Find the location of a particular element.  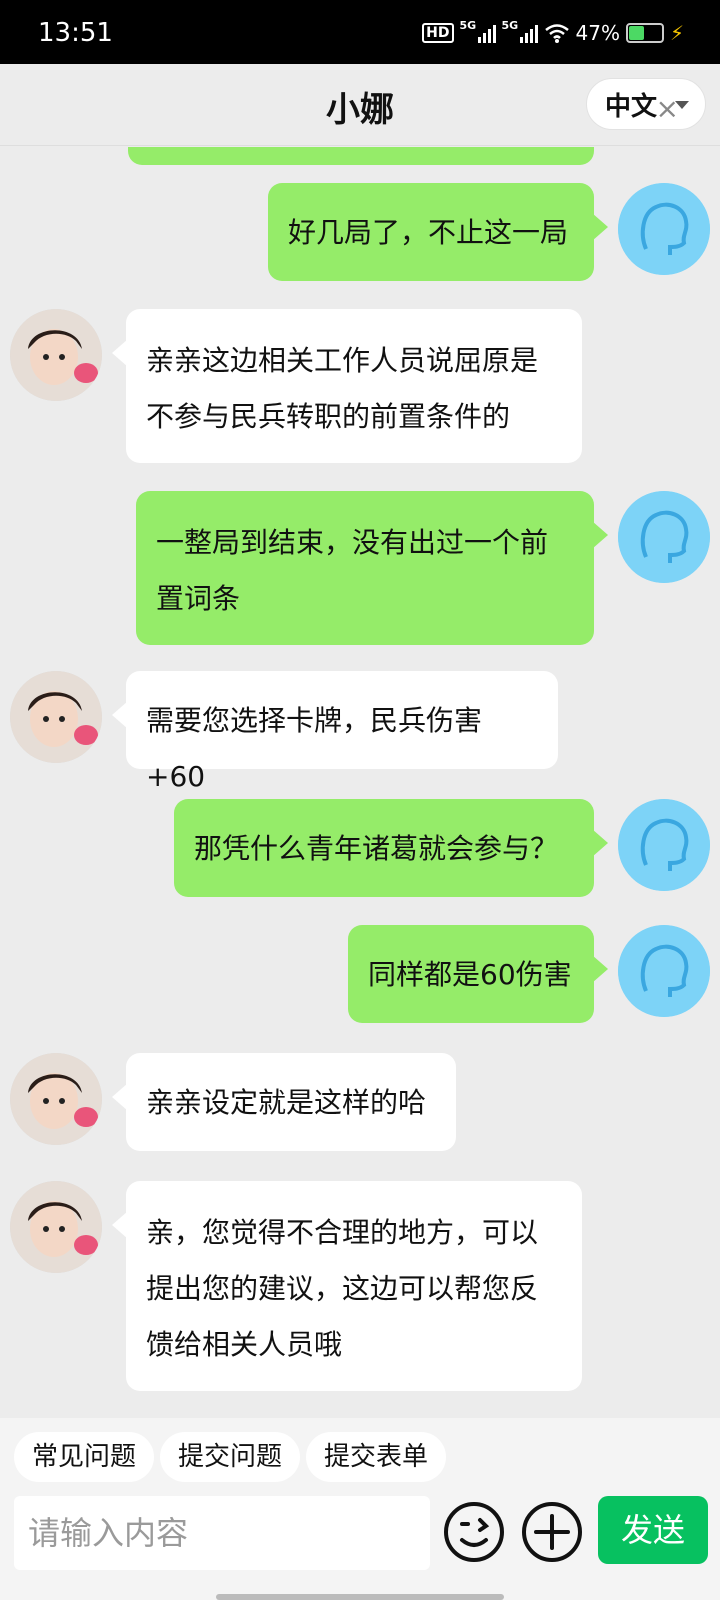

quick-submit-question-button: 提交问题 is located at coordinates (230, 1457).